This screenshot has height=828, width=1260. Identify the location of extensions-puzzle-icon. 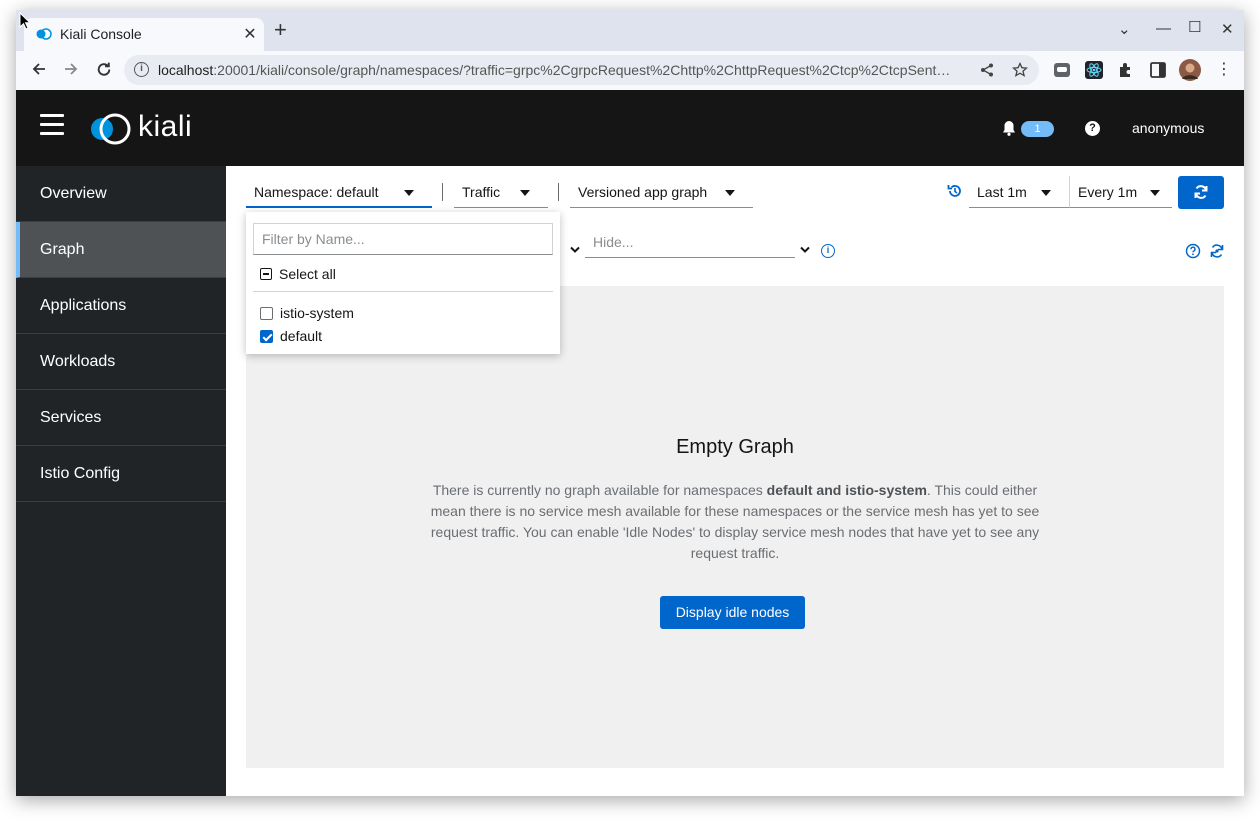
(1126, 70).